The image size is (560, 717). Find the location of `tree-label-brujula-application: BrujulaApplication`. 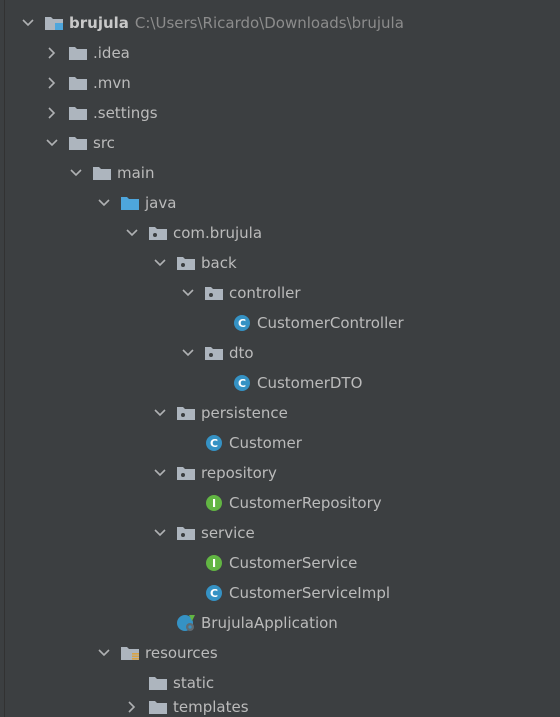

tree-label-brujula-application: BrujulaApplication is located at coordinates (269, 623).